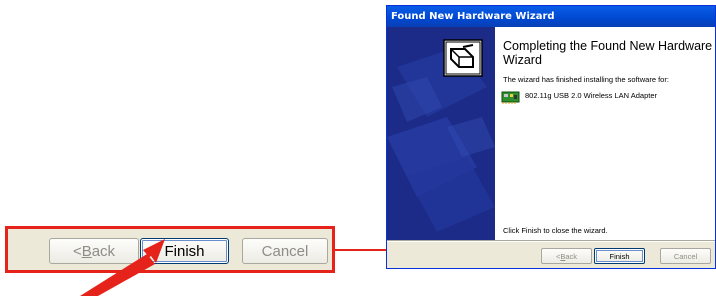  What do you see at coordinates (608, 53) in the screenshot?
I see `wizard-heading: Completing the Found New Hardware Wizard` at bounding box center [608, 53].